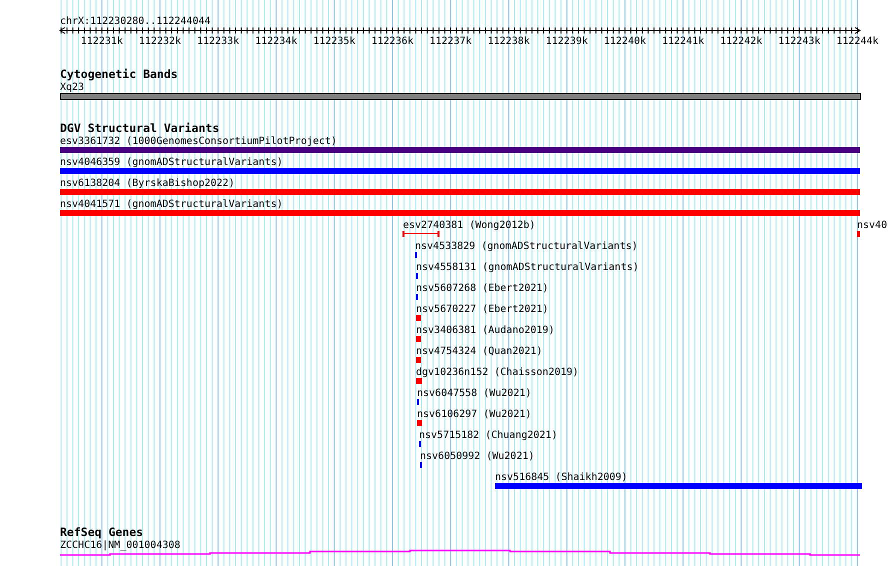 The height and width of the screenshot is (566, 890). I want to click on variant-label: nsv4046359 (gnomADStructuralVariants), so click(171, 162).